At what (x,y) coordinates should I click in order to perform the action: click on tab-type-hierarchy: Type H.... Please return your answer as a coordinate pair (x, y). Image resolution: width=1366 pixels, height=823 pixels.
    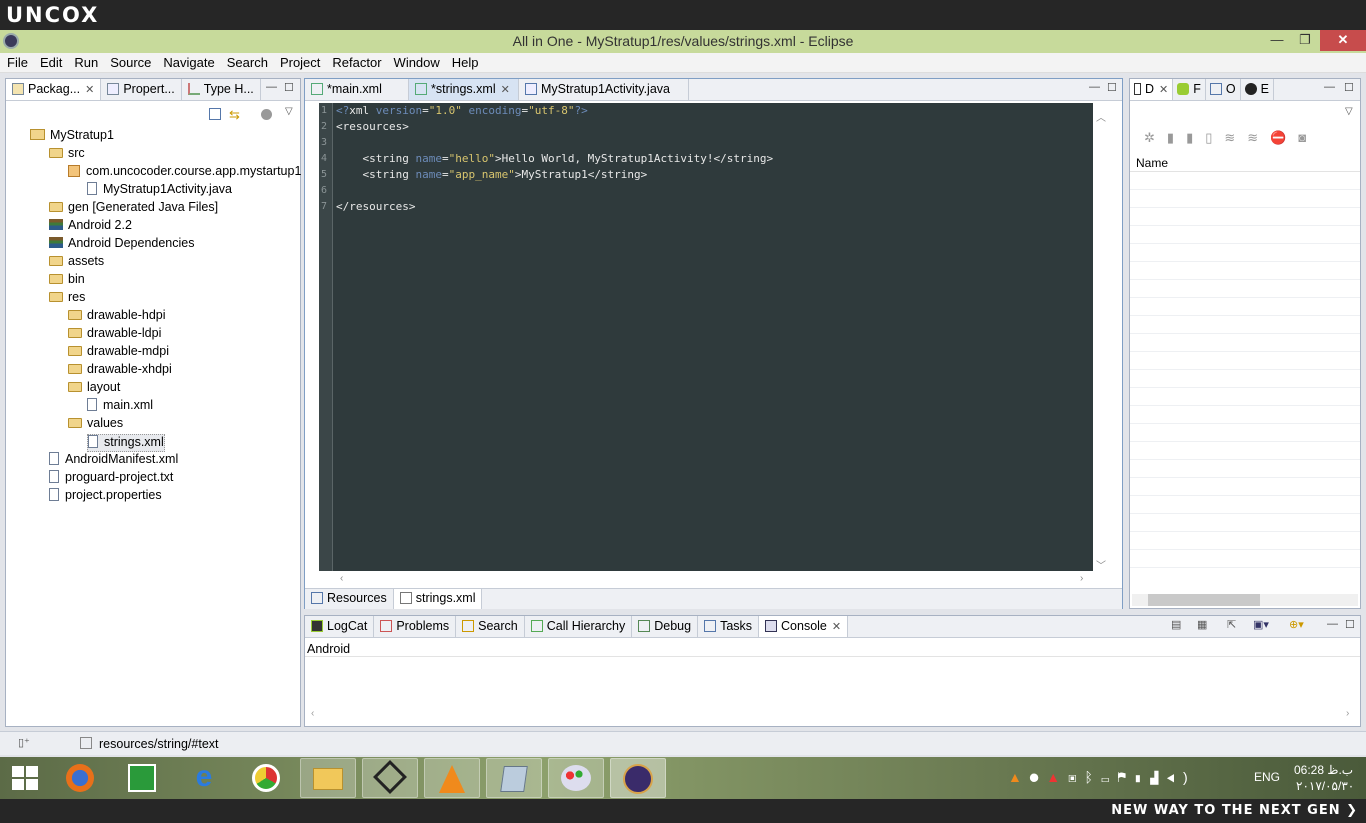
    Looking at the image, I should click on (221, 89).